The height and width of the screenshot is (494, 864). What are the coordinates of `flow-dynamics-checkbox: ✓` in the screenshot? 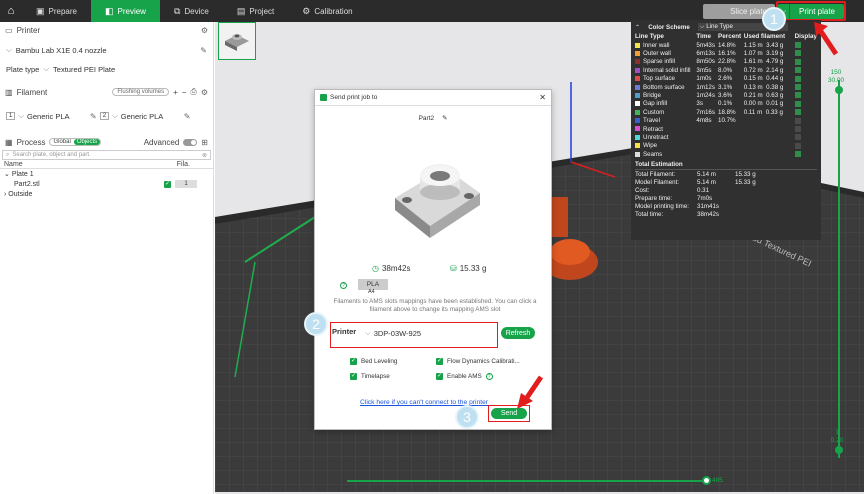 It's located at (439, 361).